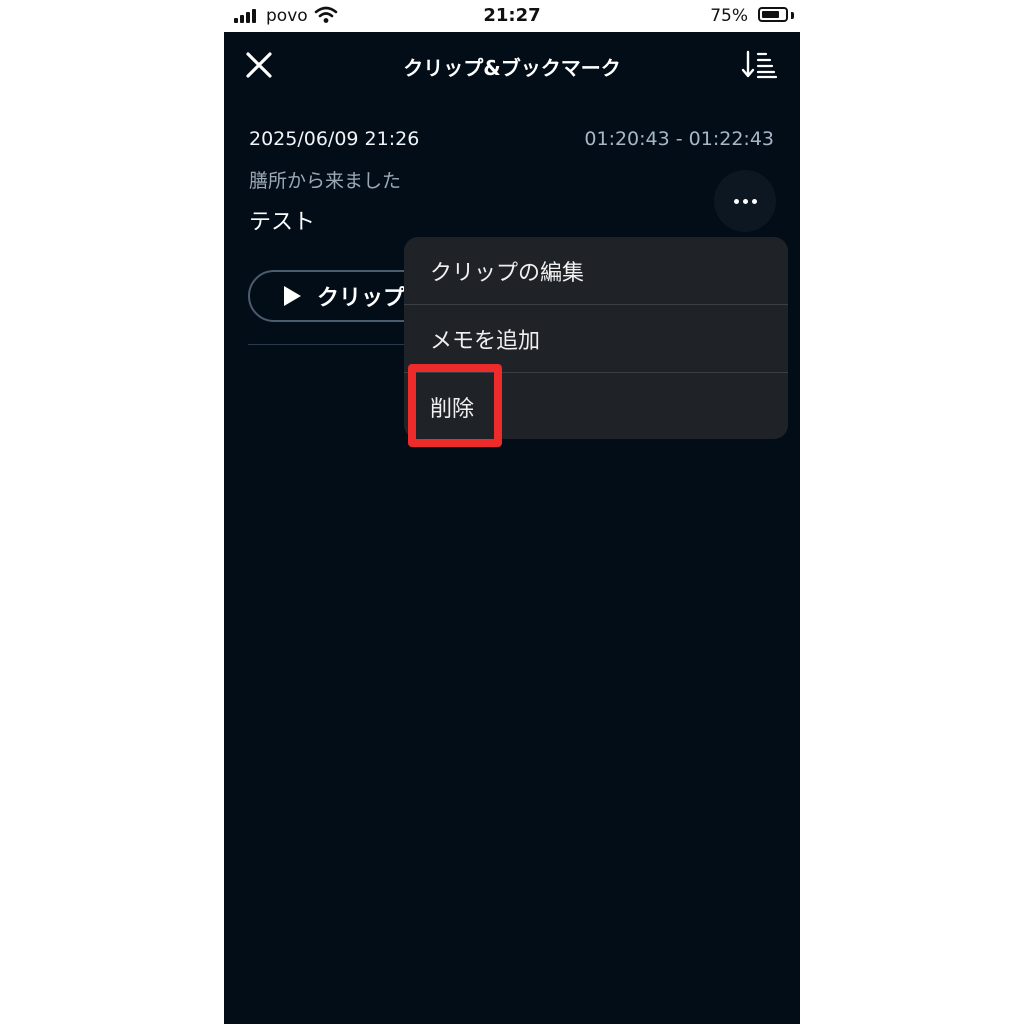 The width and height of the screenshot is (1024, 1024). Describe the element at coordinates (485, 341) in the screenshot. I see `menu-item-label: メモを追加` at that location.